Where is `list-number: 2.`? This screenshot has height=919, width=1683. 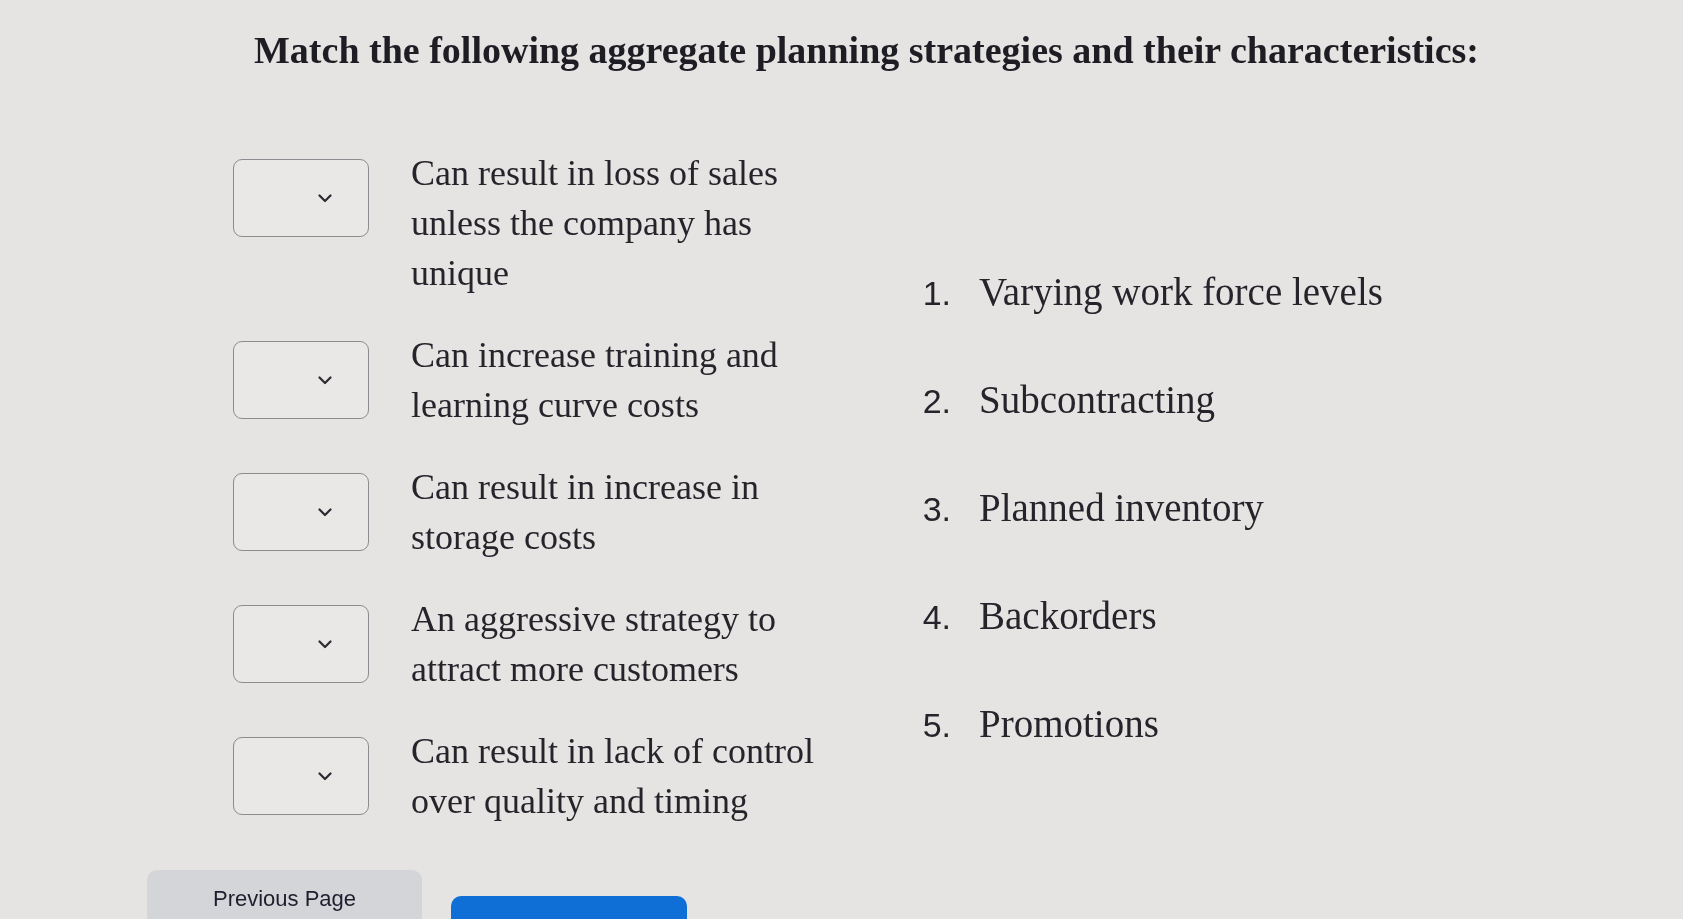
list-number: 2. is located at coordinates (936, 401).